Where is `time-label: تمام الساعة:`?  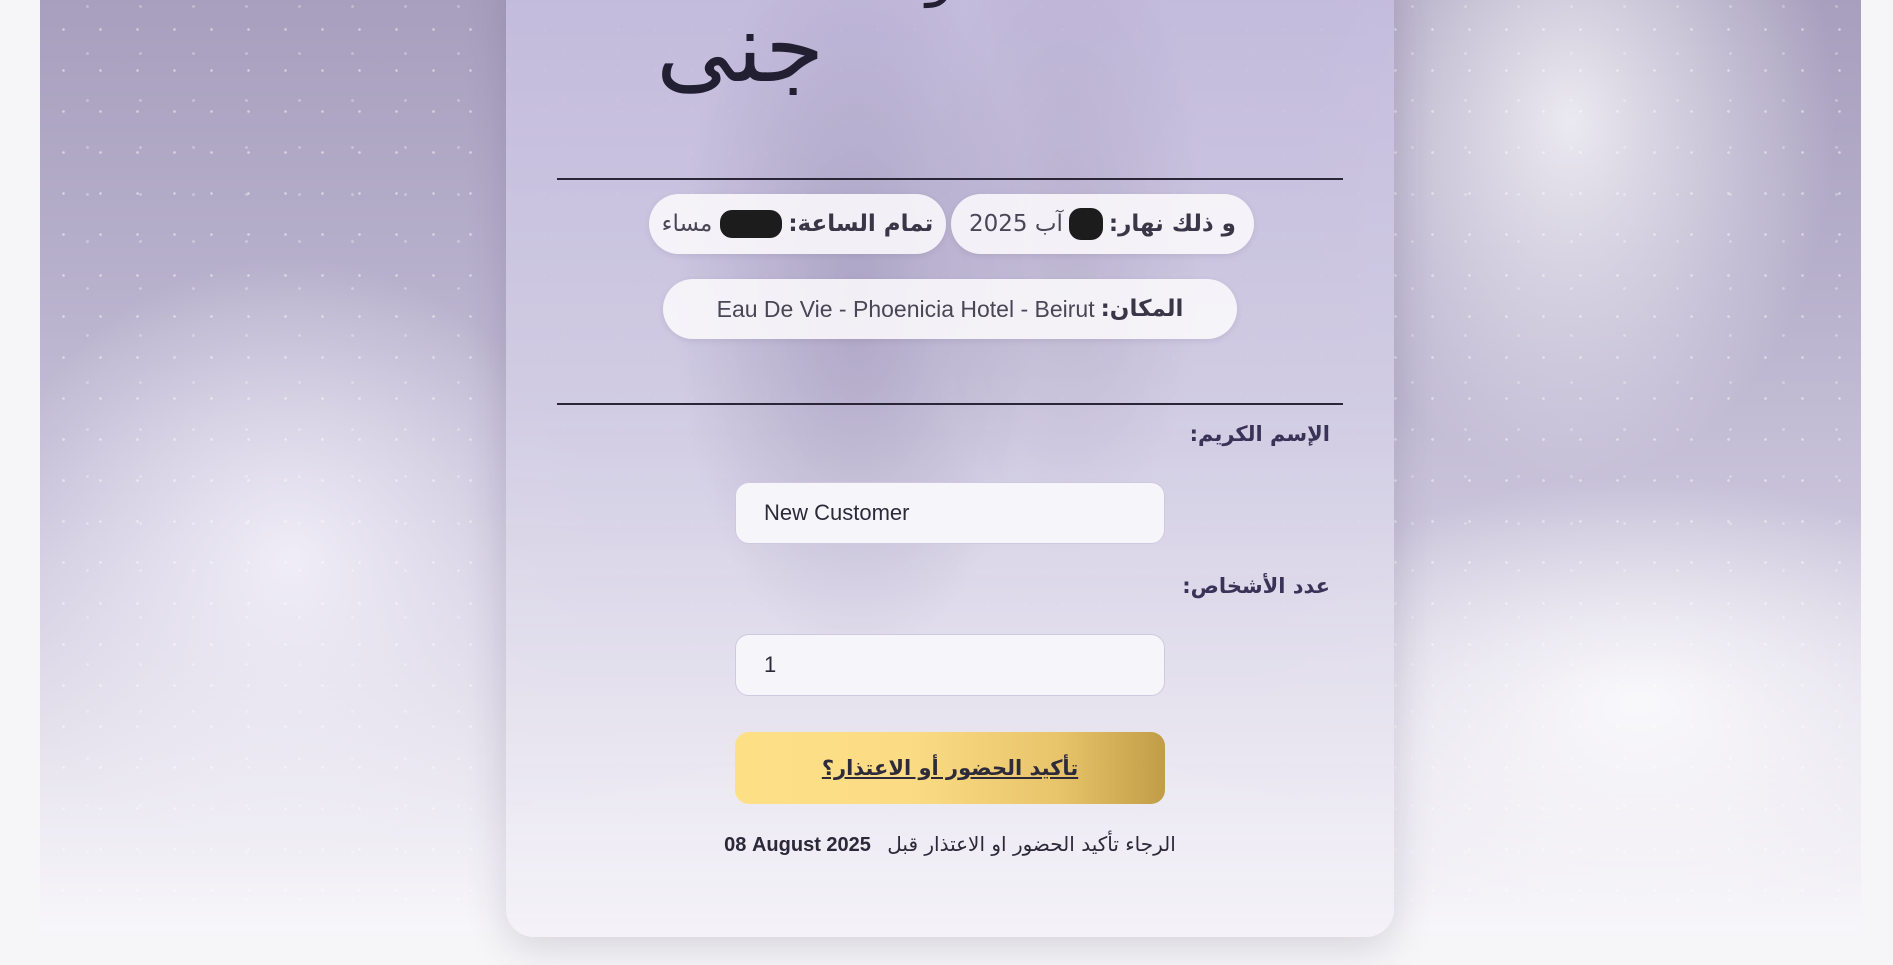 time-label: تمام الساعة: is located at coordinates (861, 224).